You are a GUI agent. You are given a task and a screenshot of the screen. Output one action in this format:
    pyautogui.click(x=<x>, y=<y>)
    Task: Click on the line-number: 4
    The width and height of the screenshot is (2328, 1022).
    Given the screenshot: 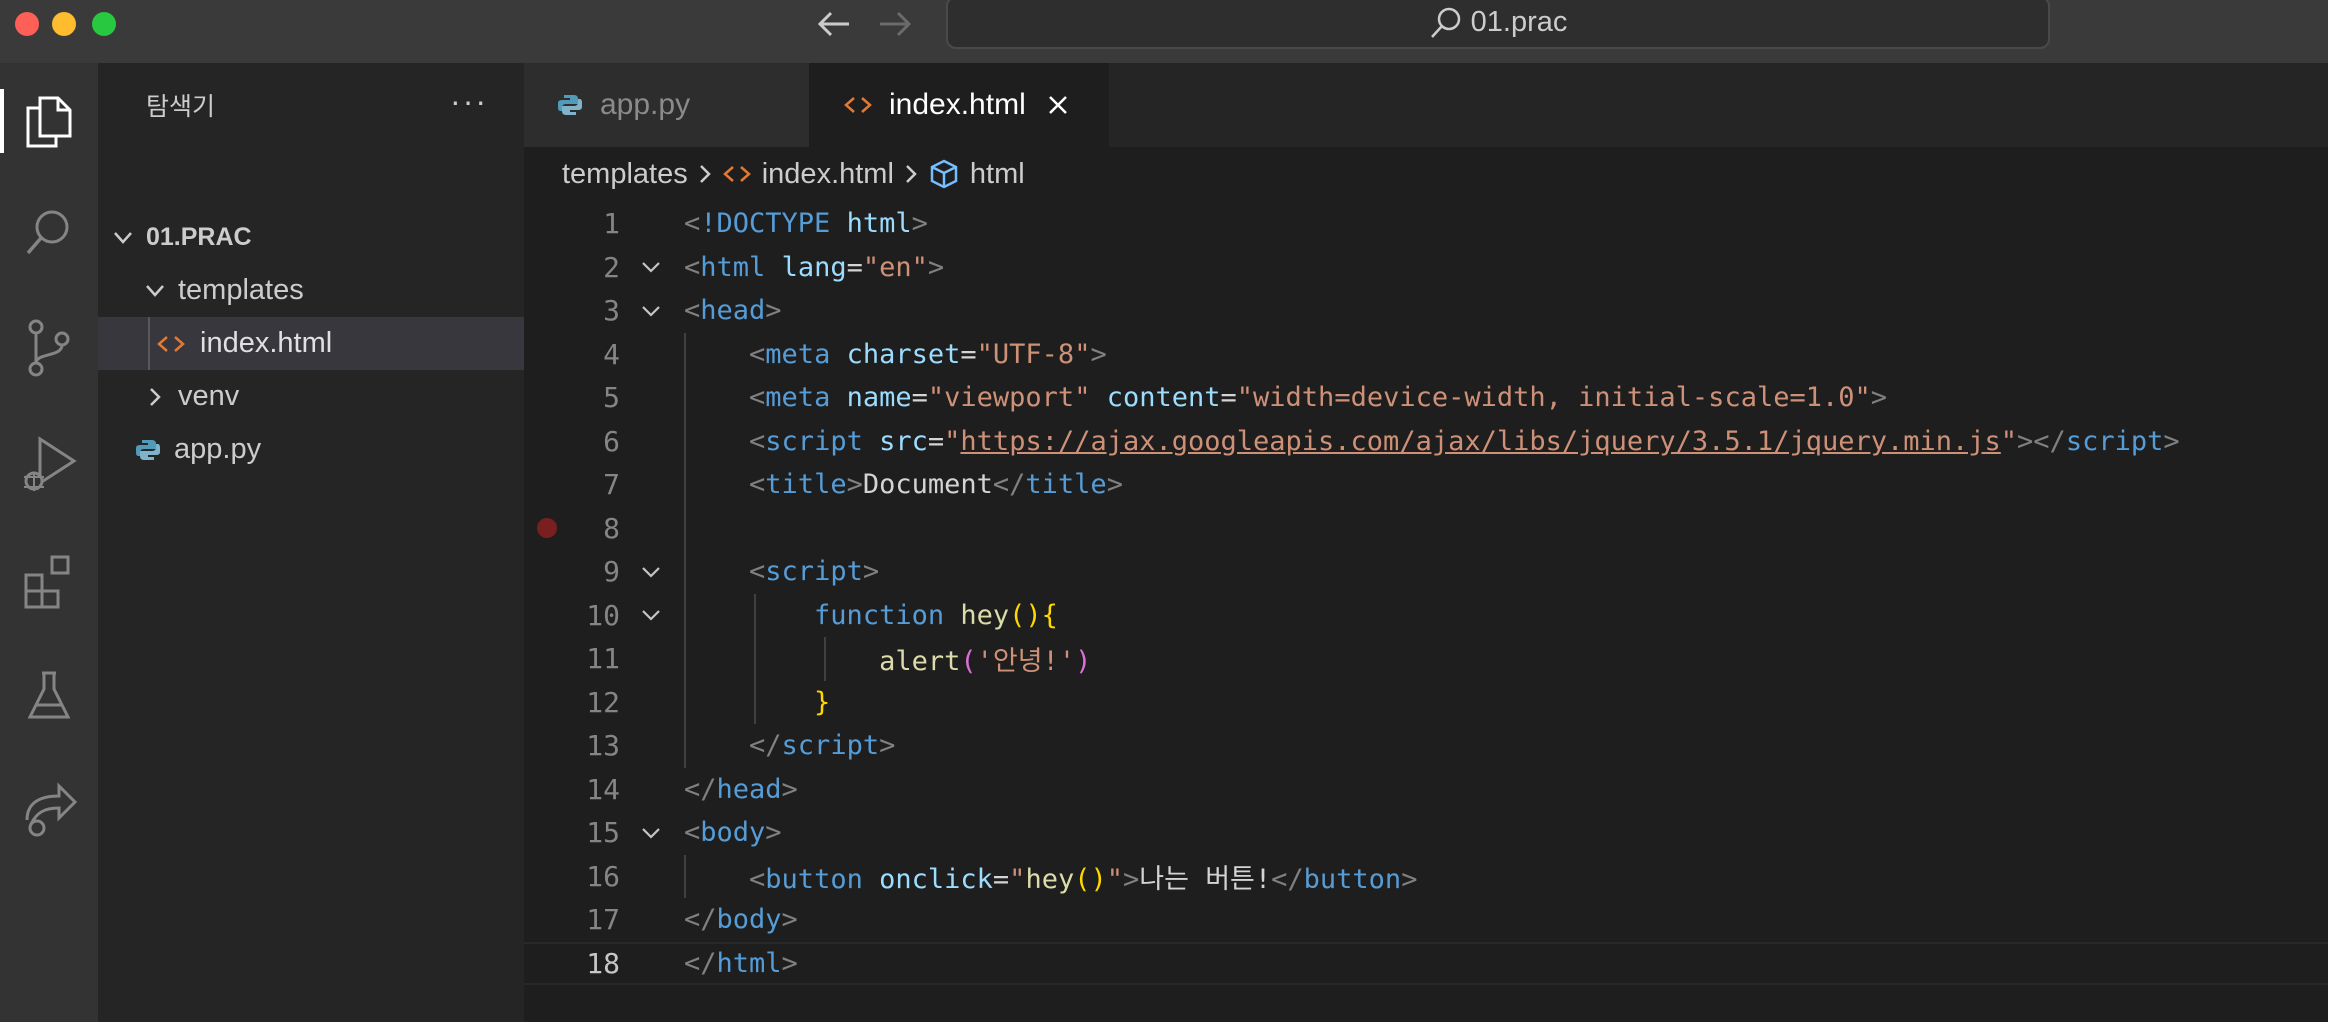 What is the action you would take?
    pyautogui.click(x=611, y=354)
    